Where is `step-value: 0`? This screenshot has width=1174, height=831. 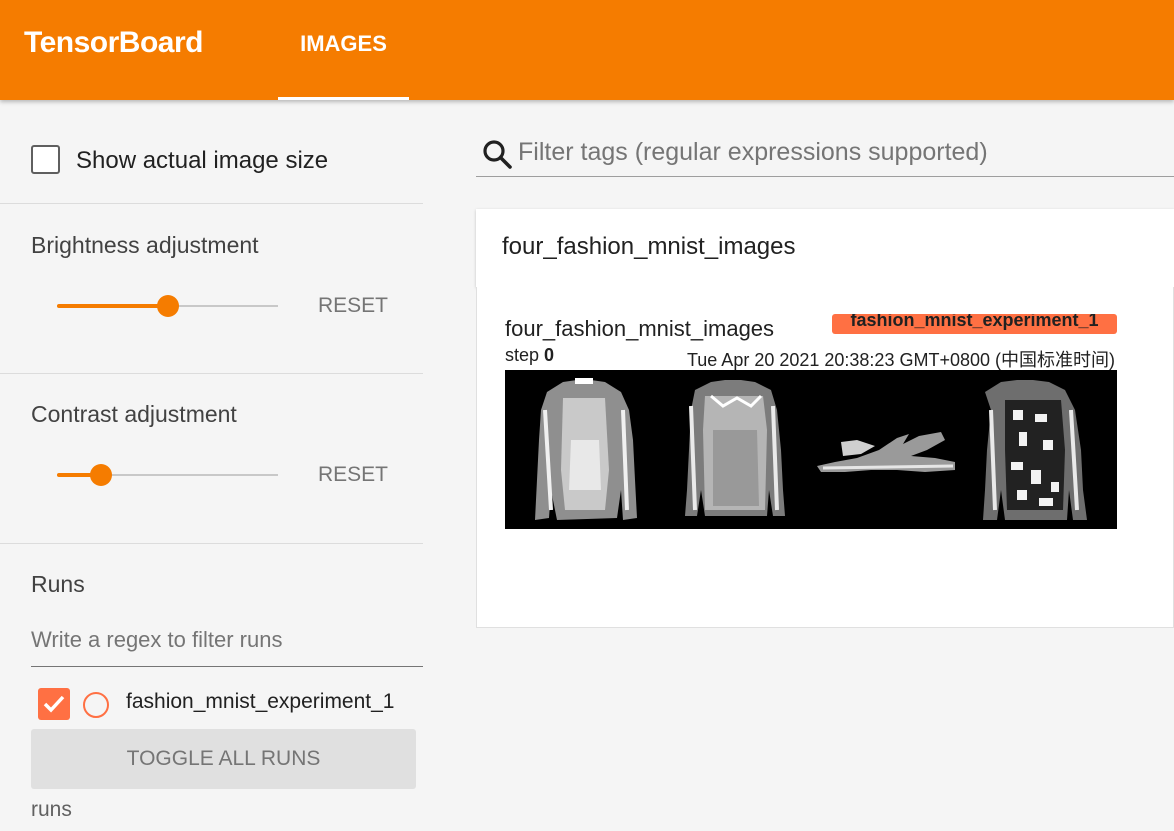 step-value: 0 is located at coordinates (549, 355).